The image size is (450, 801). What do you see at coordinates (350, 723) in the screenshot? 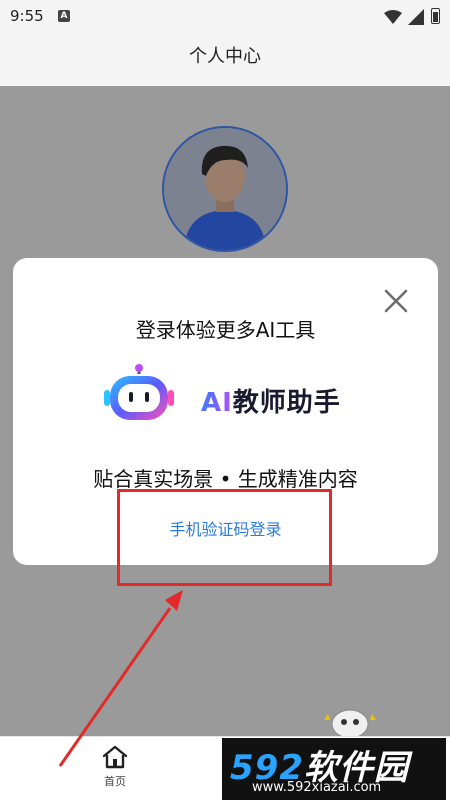
I see `robot-mascot-icon` at bounding box center [350, 723].